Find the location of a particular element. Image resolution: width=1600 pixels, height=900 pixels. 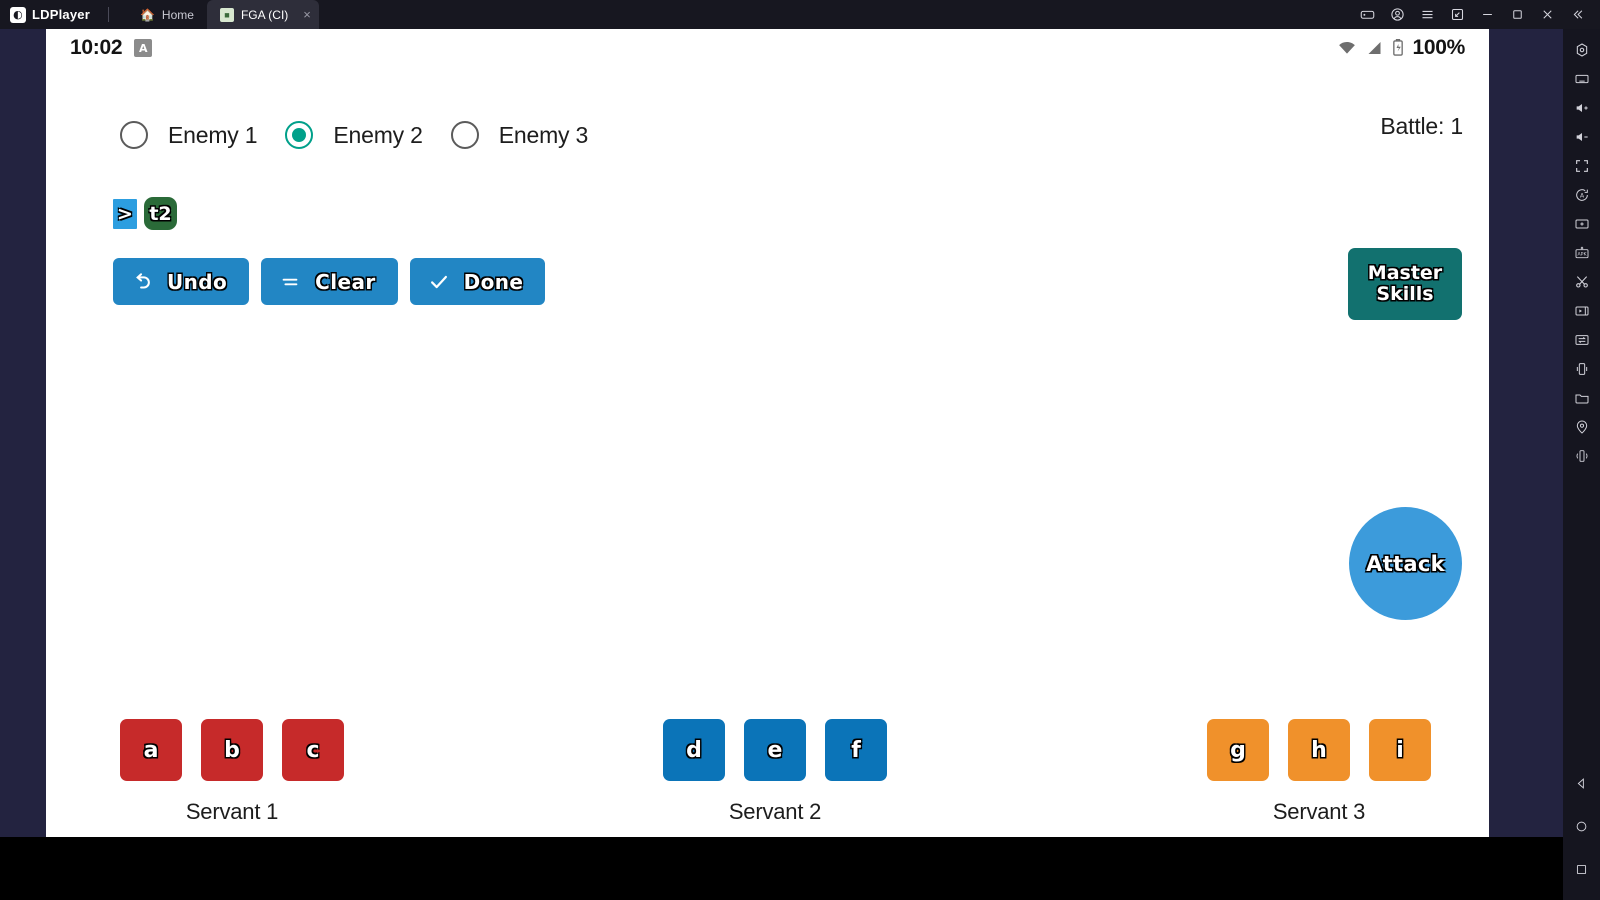

servant-2-skill-d: d is located at coordinates (694, 750).